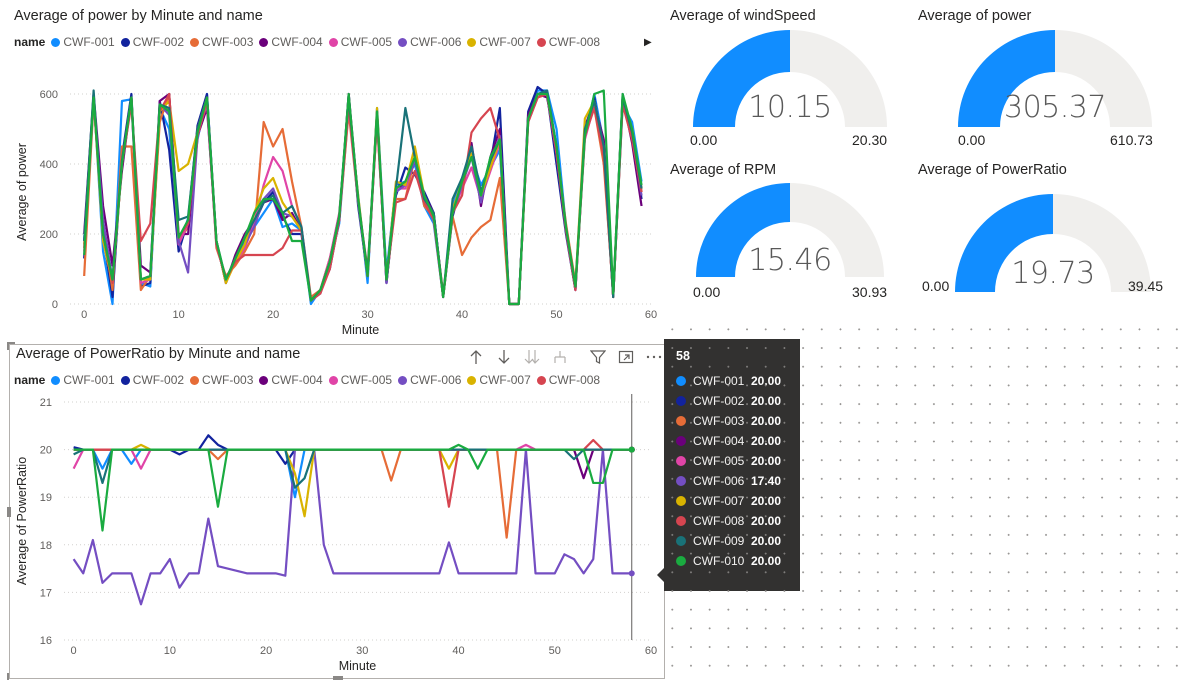 The width and height of the screenshot is (1192, 681). Describe the element at coordinates (1146, 286) in the screenshot. I see `gauge-max-label: 39.45` at that location.